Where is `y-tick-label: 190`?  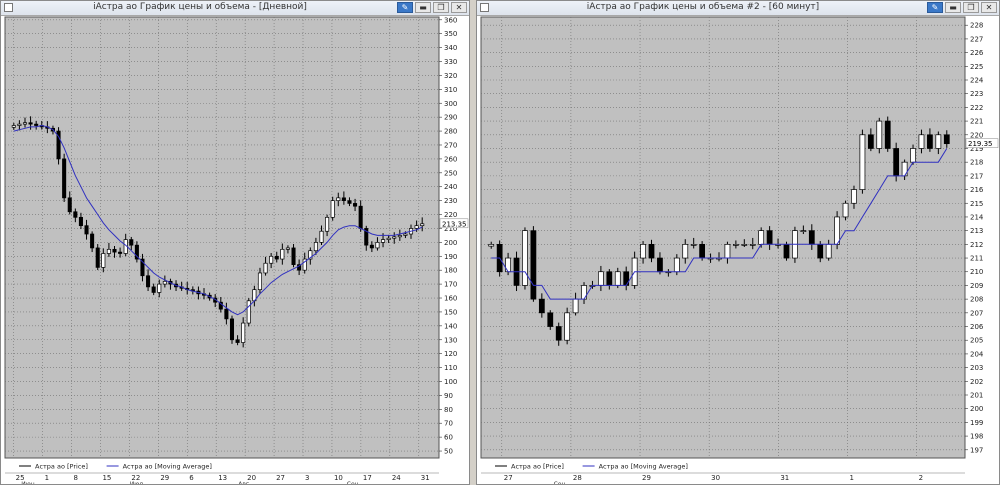
y-tick-label: 190 is located at coordinates (450, 257).